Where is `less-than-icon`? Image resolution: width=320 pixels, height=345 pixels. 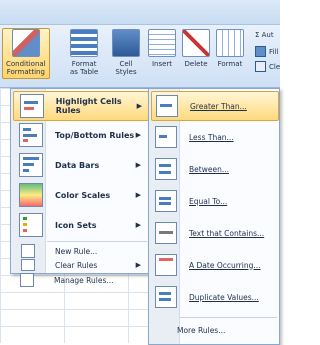 less-than-icon is located at coordinates (166, 137).